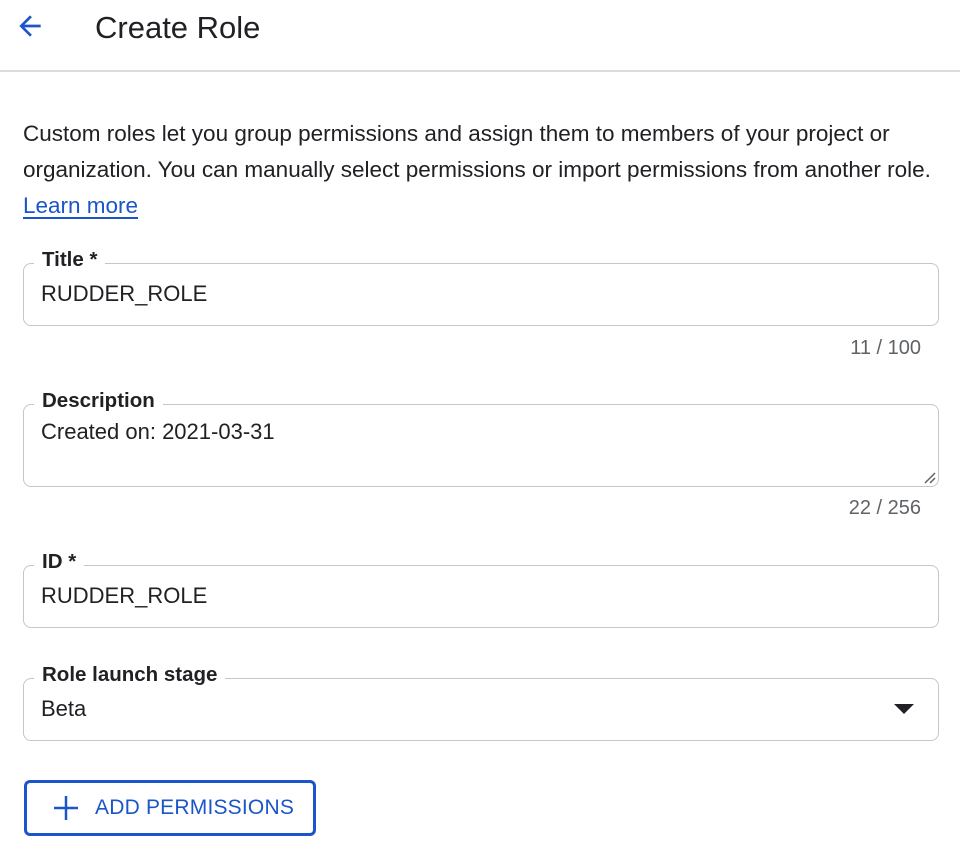  Describe the element at coordinates (481, 287) in the screenshot. I see `title-field: Title * RUDDER_ROLE` at that location.